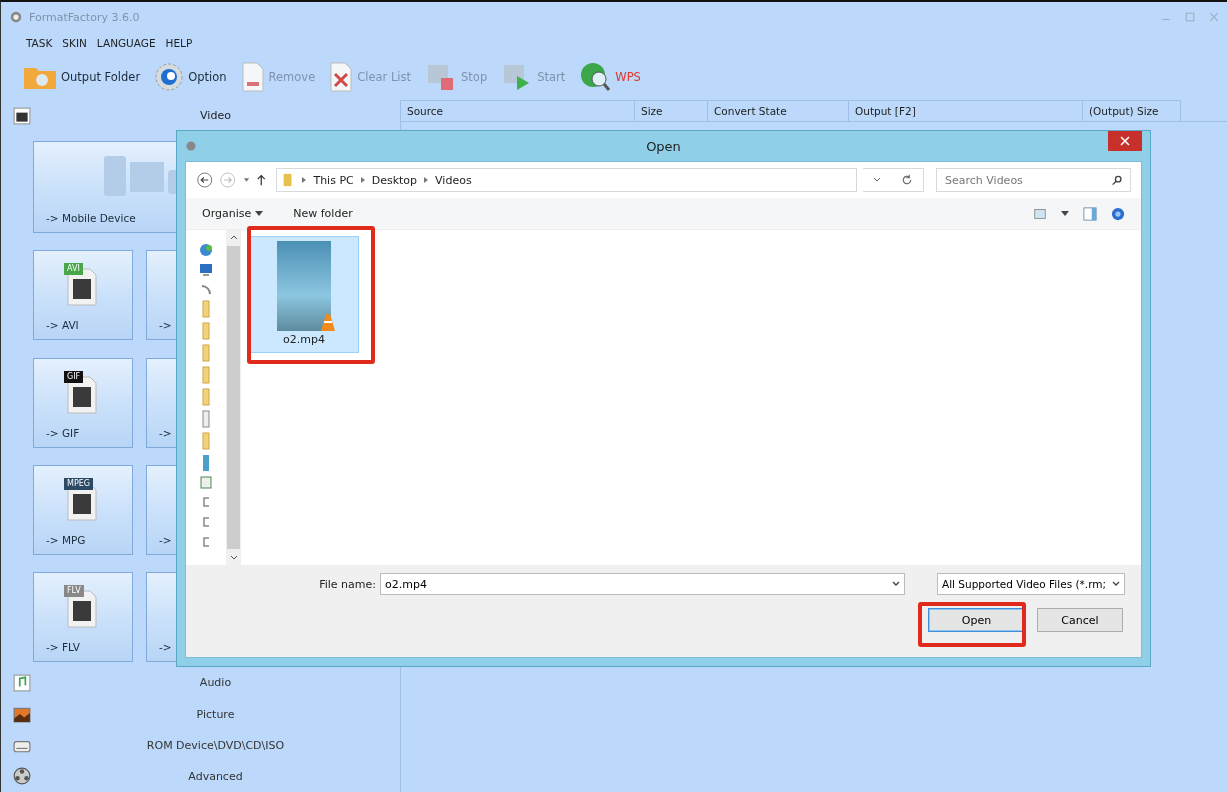 The image size is (1227, 792). I want to click on refresh-icon, so click(906, 180).